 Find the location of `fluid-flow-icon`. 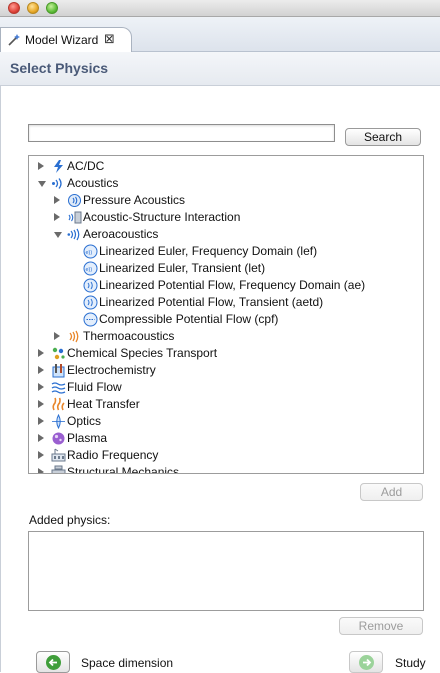

fluid-flow-icon is located at coordinates (58, 387).